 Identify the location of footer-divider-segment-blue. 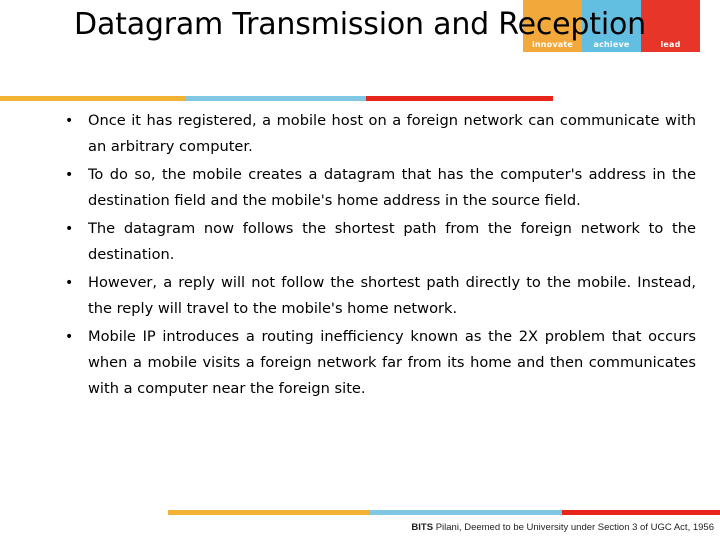
(466, 512).